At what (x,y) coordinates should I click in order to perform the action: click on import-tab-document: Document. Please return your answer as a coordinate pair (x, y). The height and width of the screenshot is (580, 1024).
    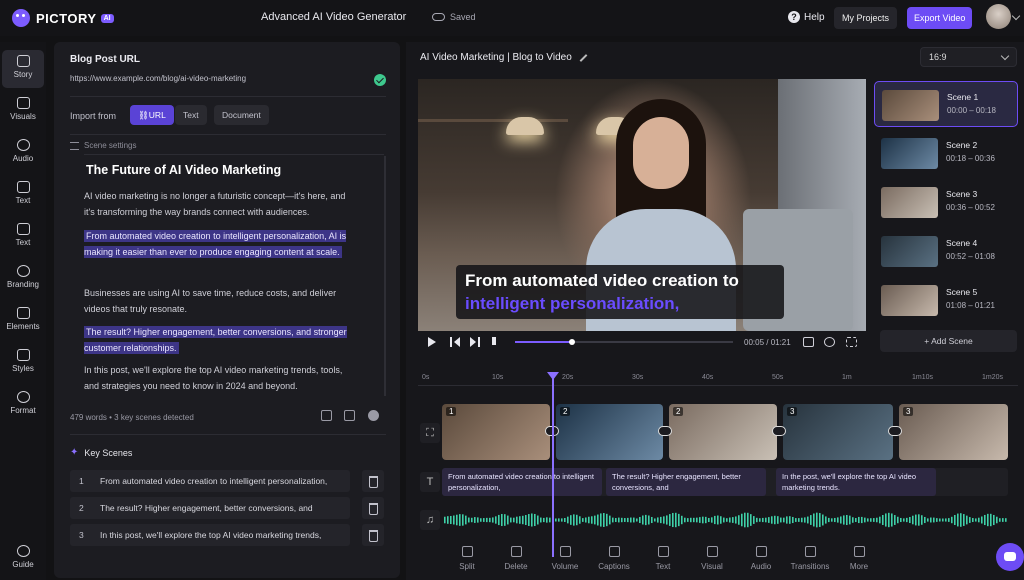
    Looking at the image, I should click on (241, 115).